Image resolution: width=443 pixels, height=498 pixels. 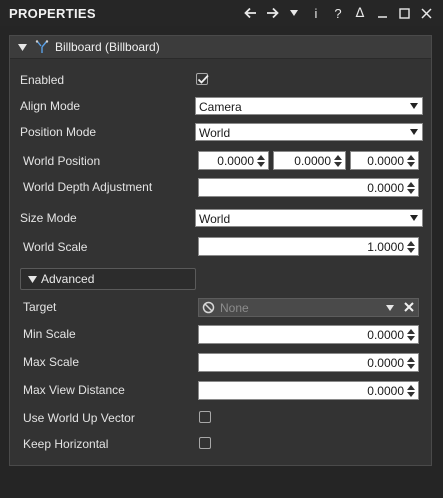 I want to click on world-depth-adjustment-label: World Depth Adjustment, so click(x=88, y=187).